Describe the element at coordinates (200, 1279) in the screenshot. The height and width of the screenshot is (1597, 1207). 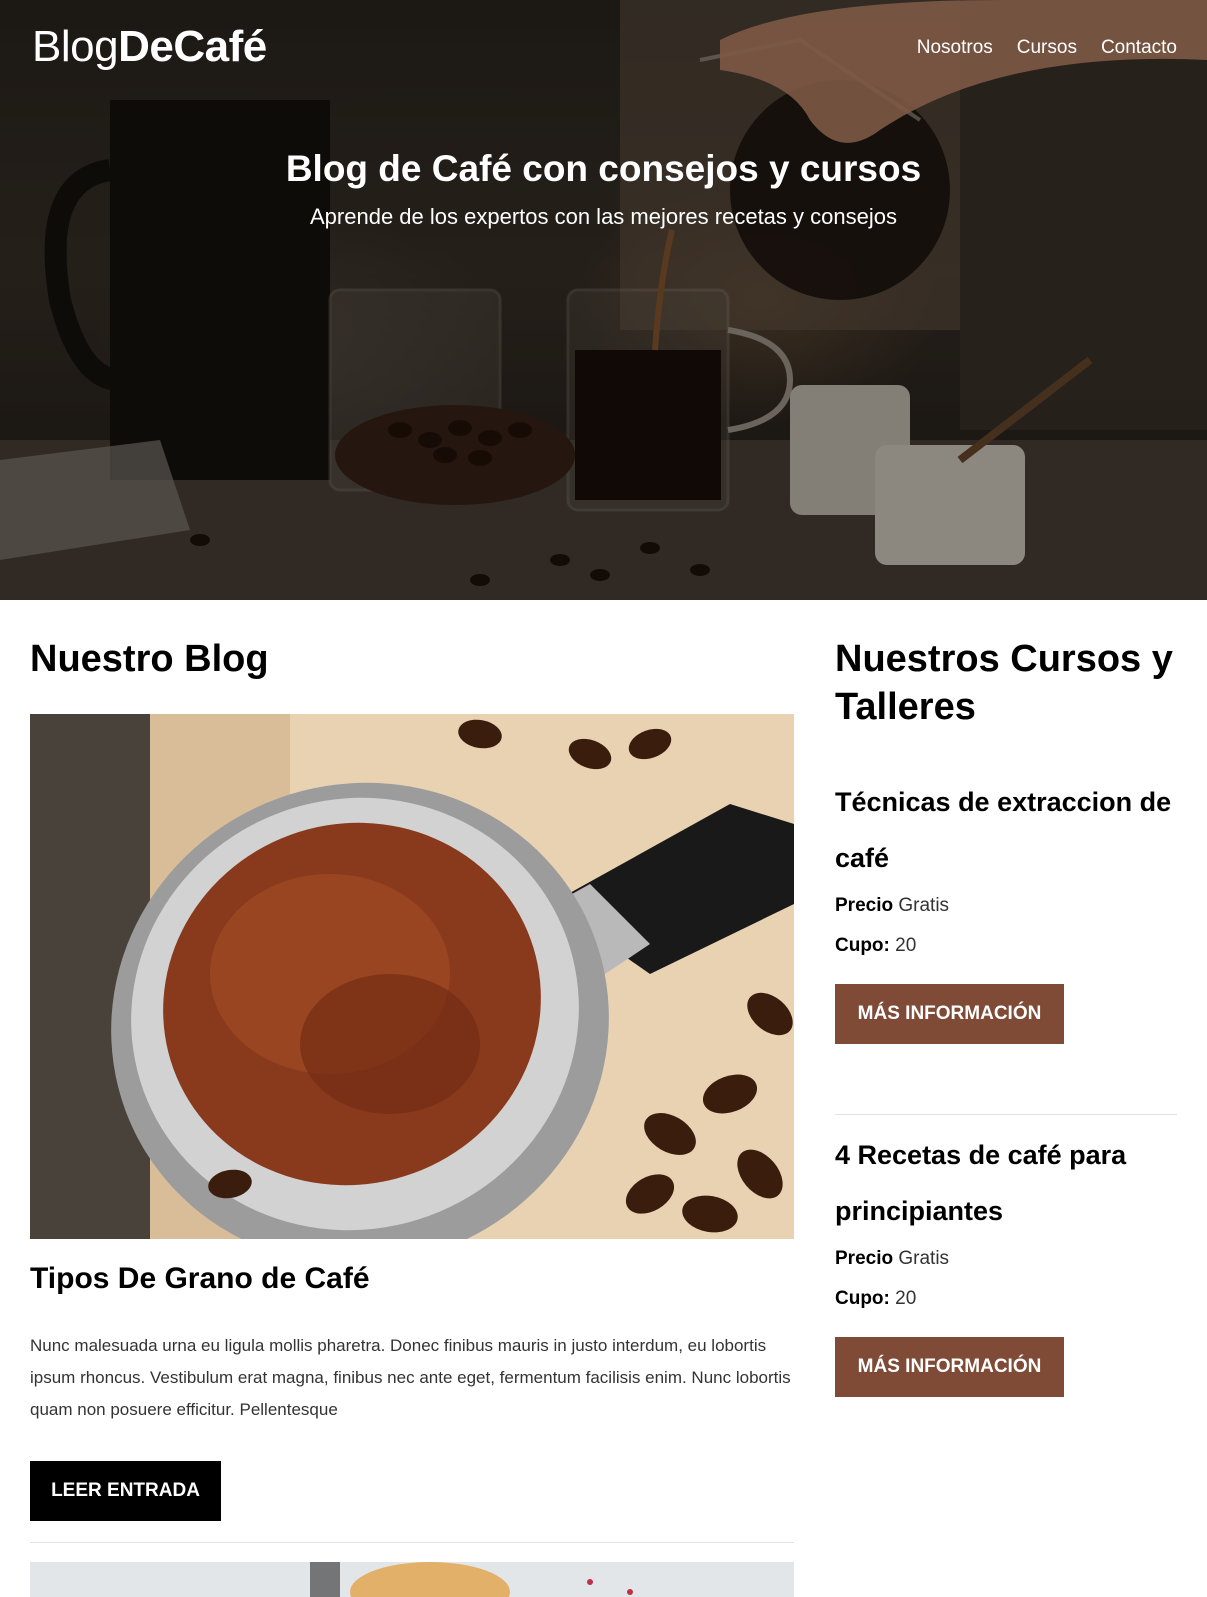
I see `post-title: Tipos De Grano de Café` at that location.